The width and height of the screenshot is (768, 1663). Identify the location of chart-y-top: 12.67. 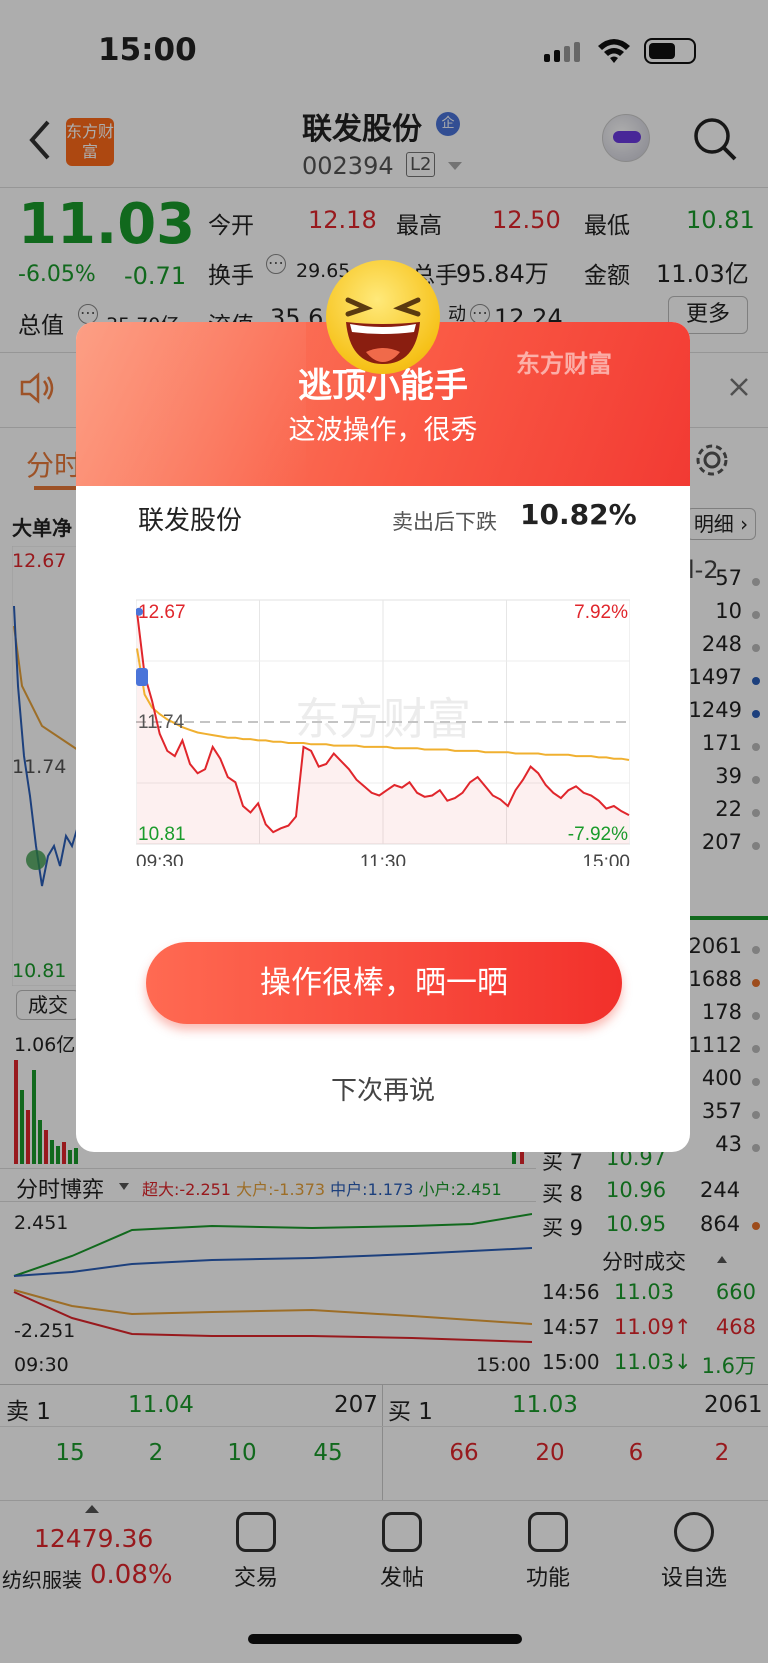
(162, 612).